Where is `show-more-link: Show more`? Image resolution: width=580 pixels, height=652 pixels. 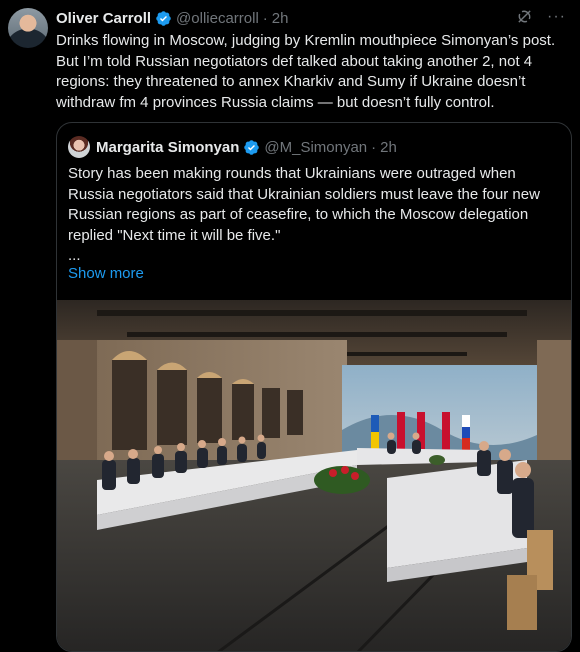 show-more-link: Show more is located at coordinates (106, 274).